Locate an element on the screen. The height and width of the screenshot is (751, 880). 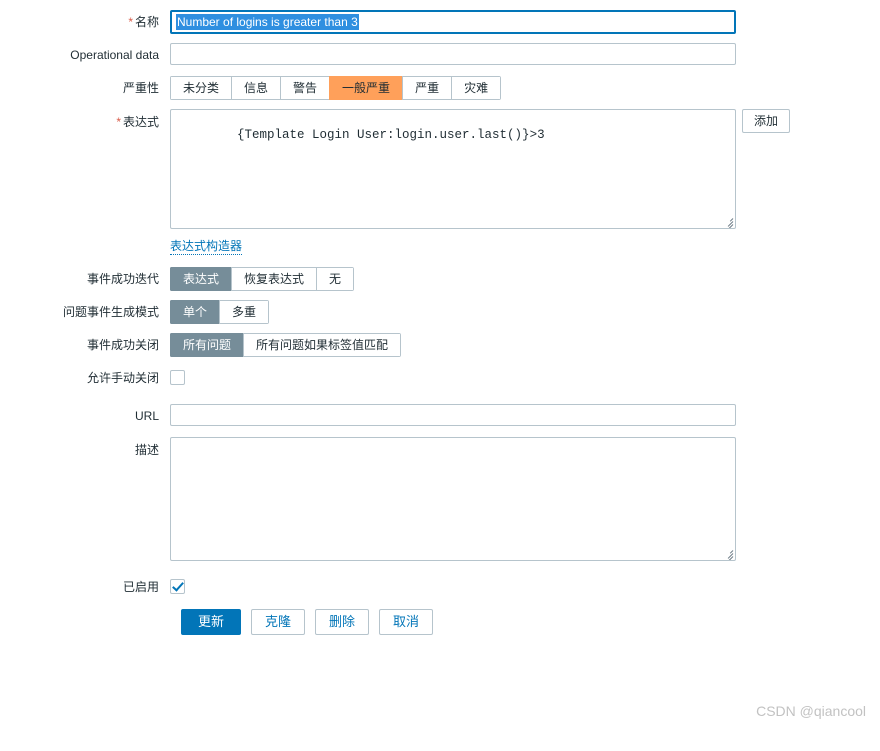
form-actions: 更新 克隆 删除 取消 is located at coordinates (530, 622).